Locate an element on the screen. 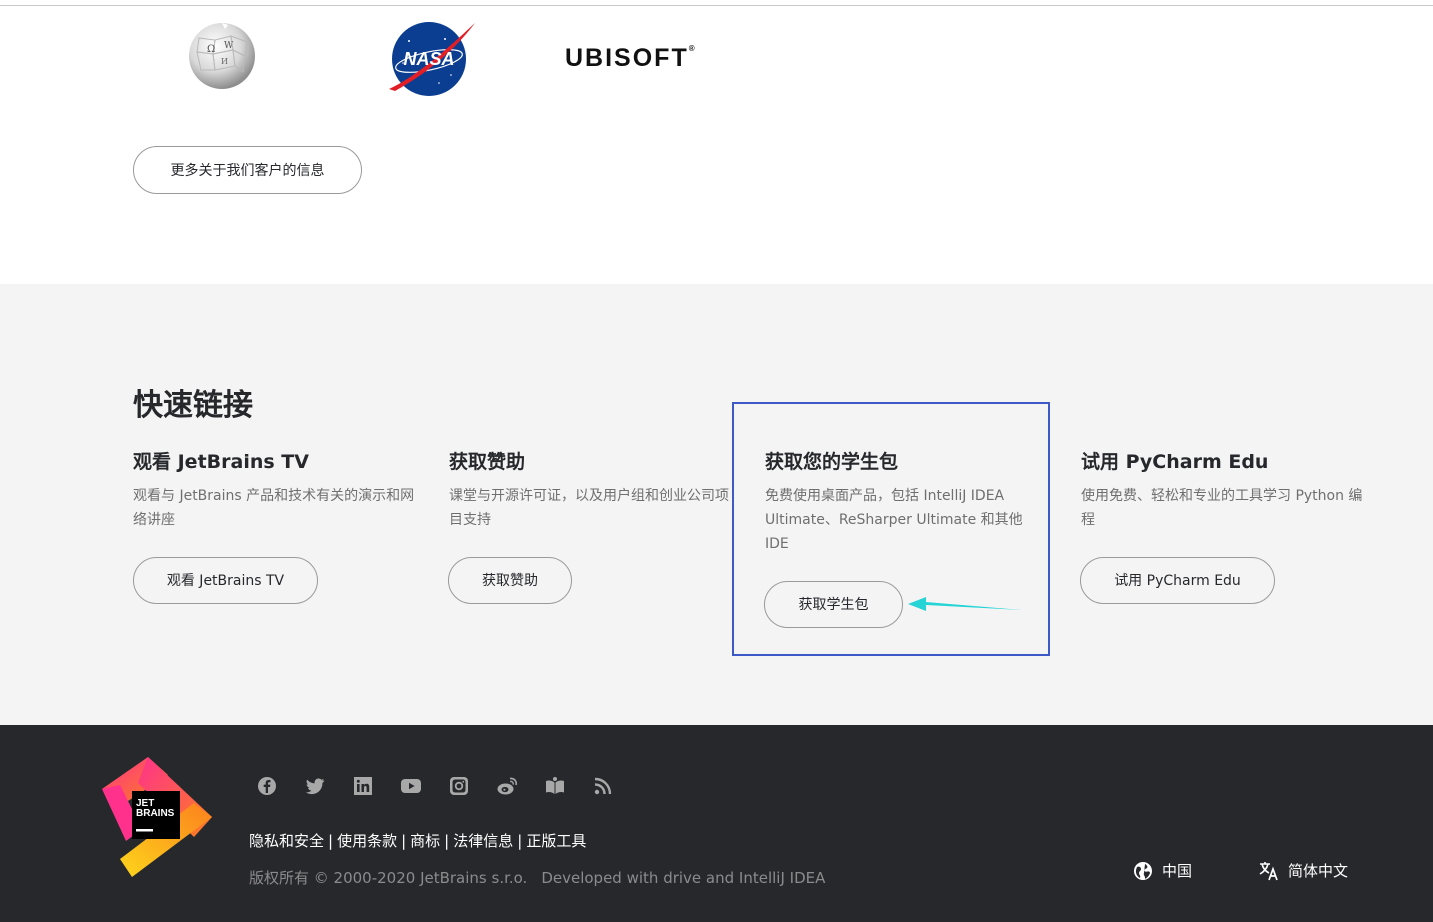  social-icons is located at coordinates (435, 786).